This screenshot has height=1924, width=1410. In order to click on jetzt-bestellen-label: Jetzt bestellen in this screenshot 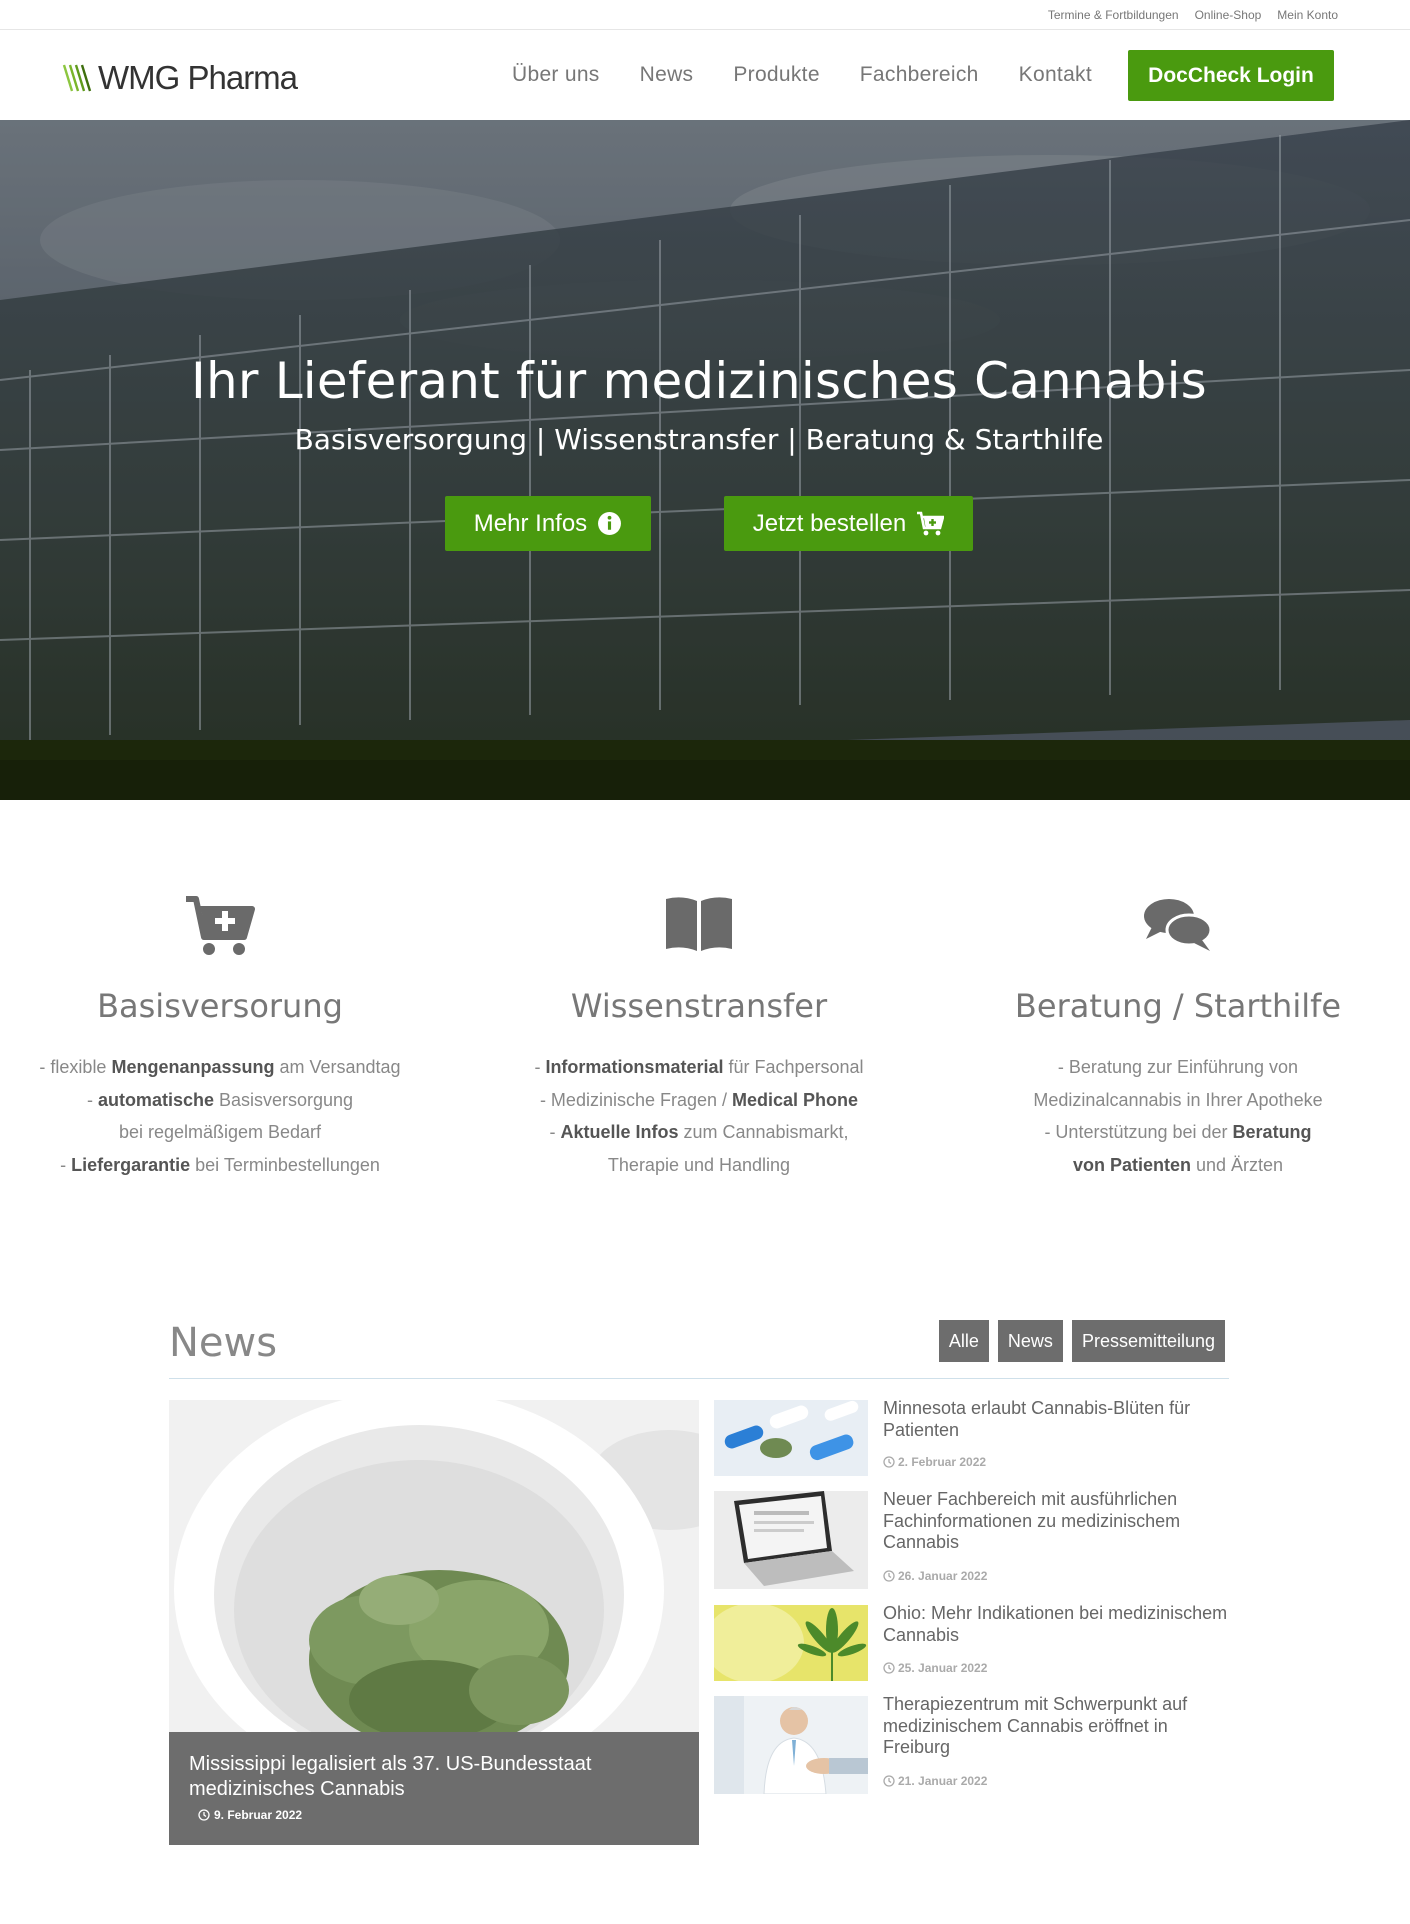, I will do `click(829, 523)`.